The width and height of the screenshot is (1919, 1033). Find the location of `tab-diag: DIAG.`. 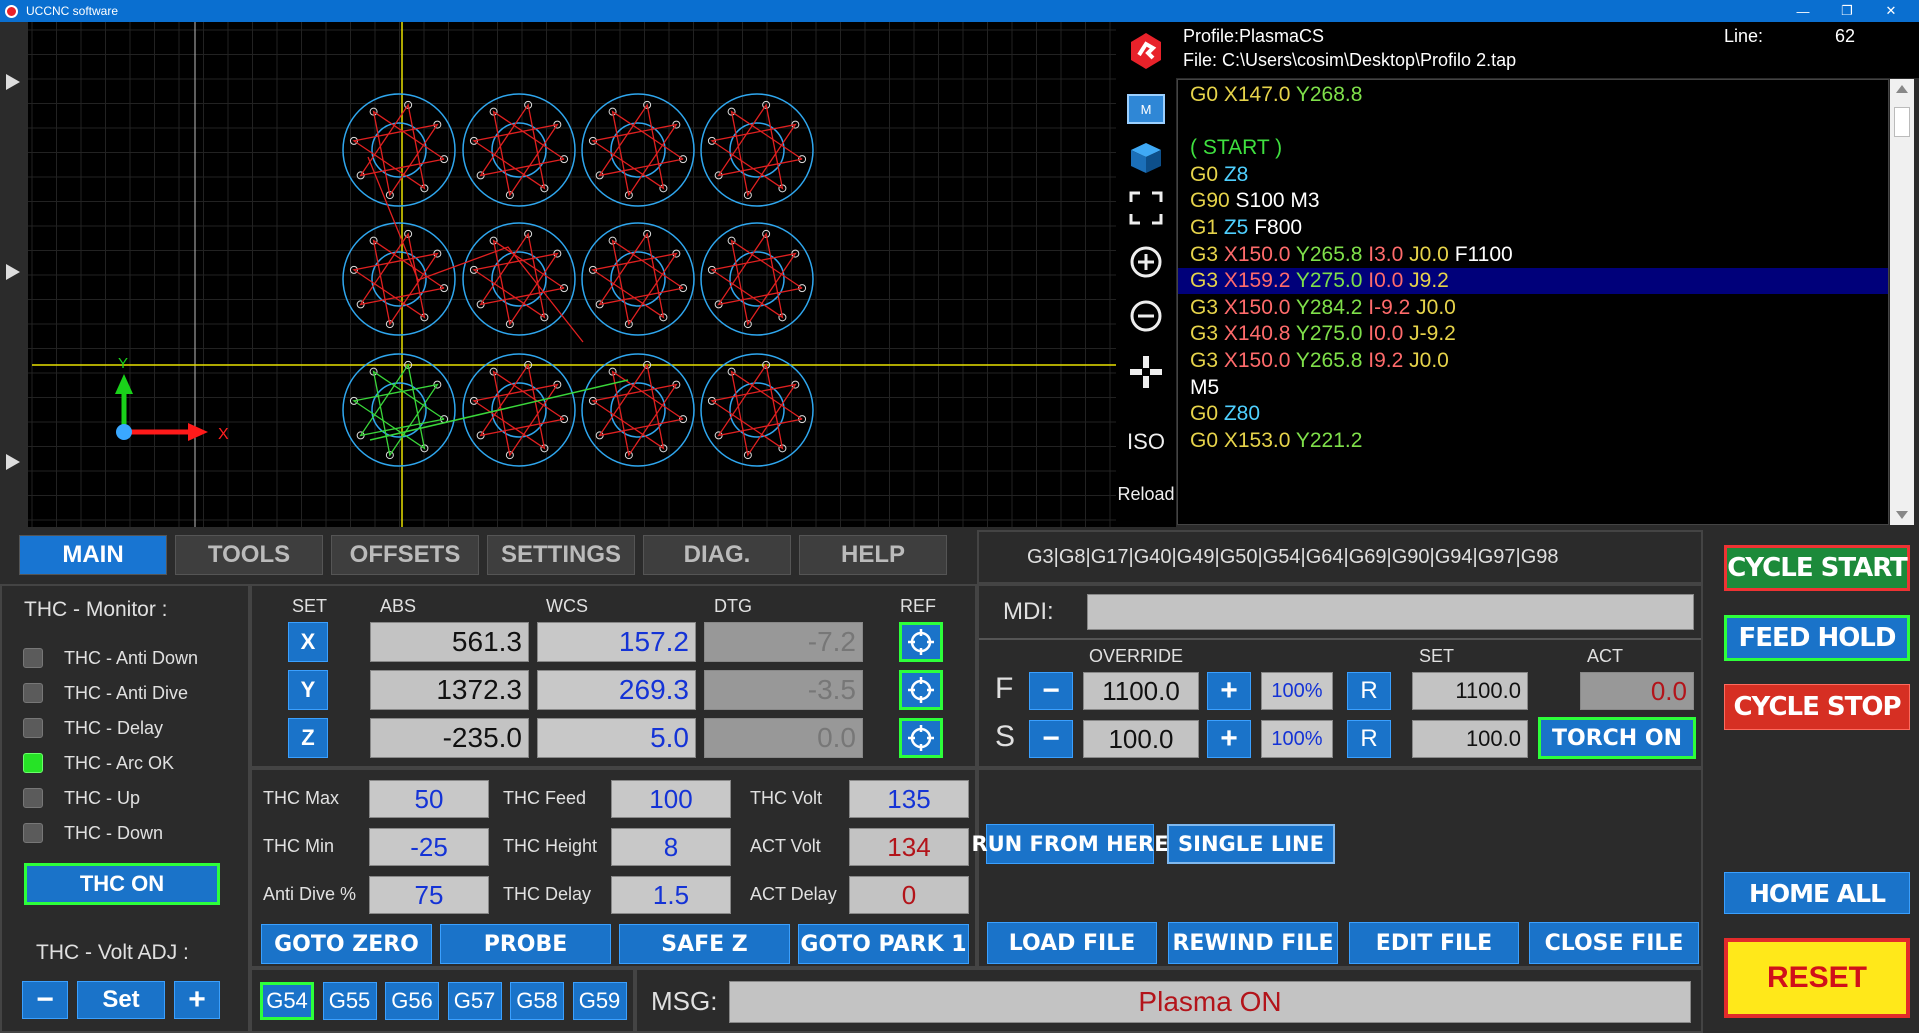

tab-diag: DIAG. is located at coordinates (717, 555).